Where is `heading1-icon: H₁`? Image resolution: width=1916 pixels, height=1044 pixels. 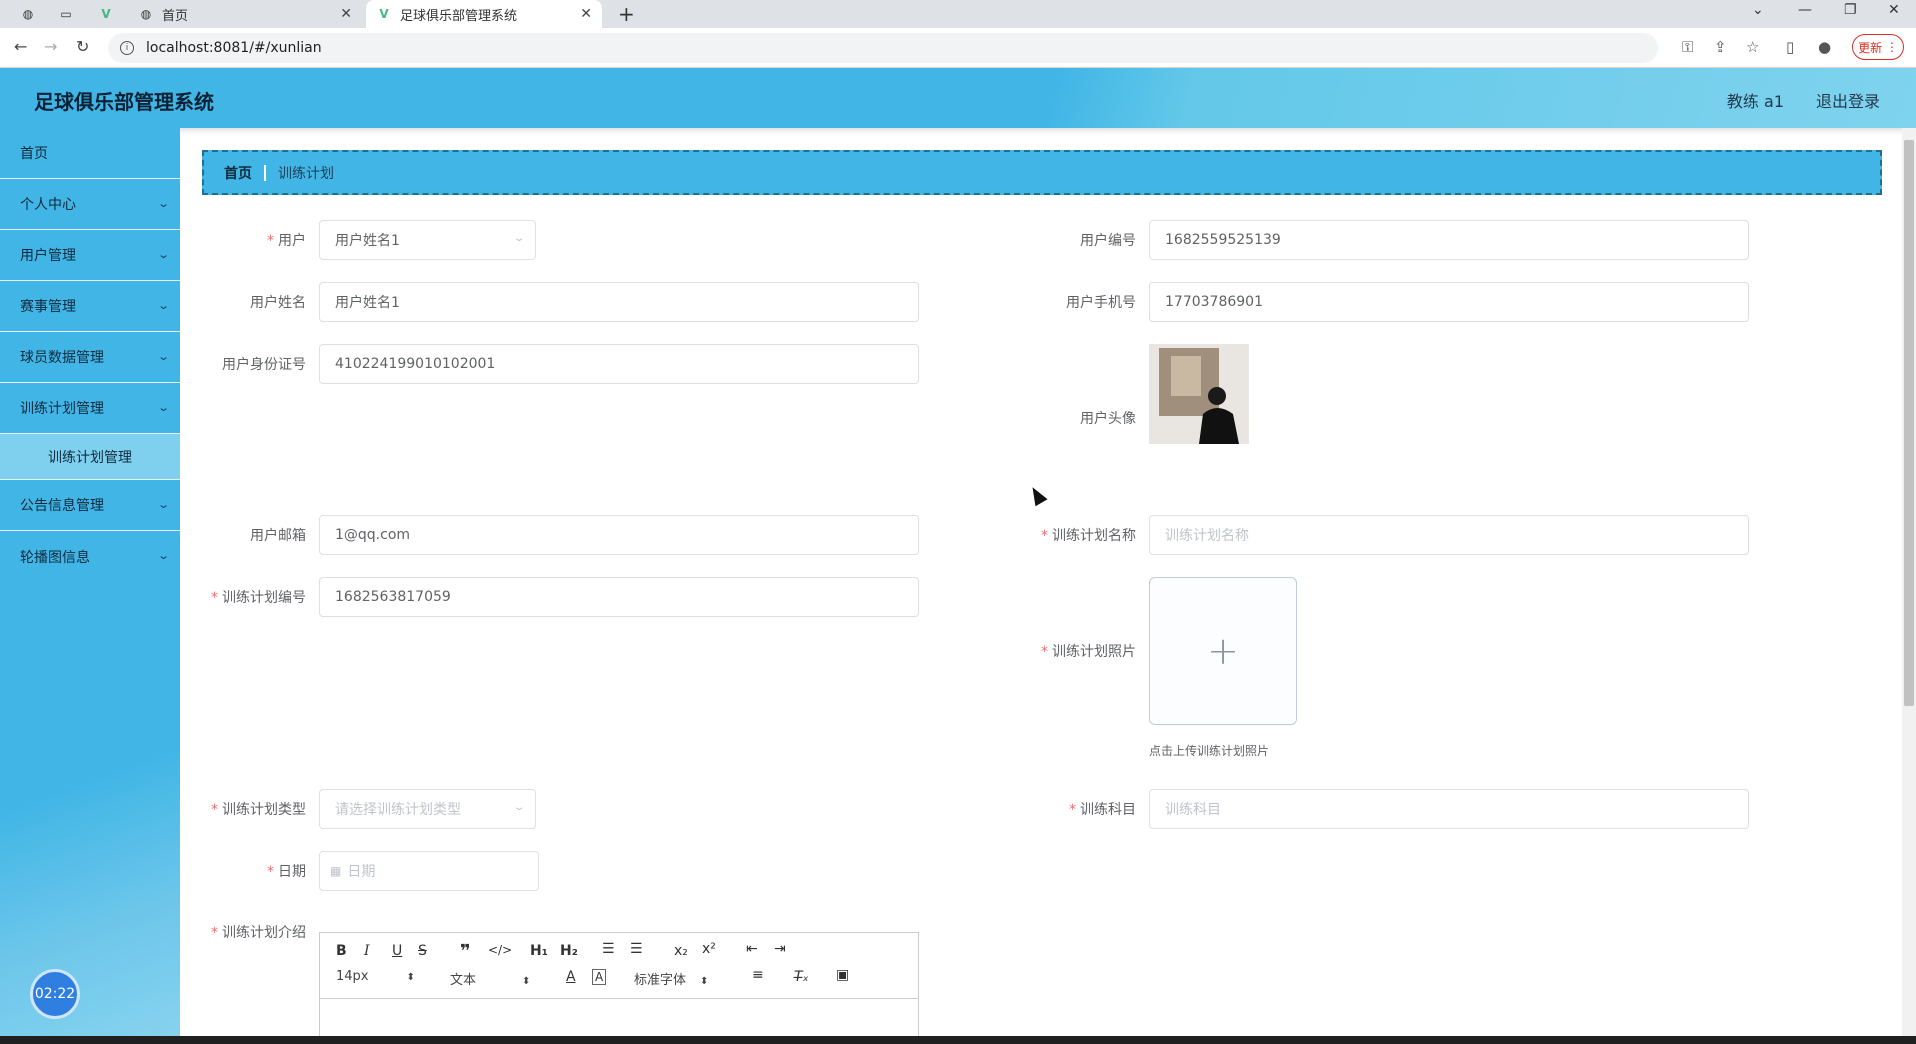
heading1-icon: H₁ is located at coordinates (539, 951).